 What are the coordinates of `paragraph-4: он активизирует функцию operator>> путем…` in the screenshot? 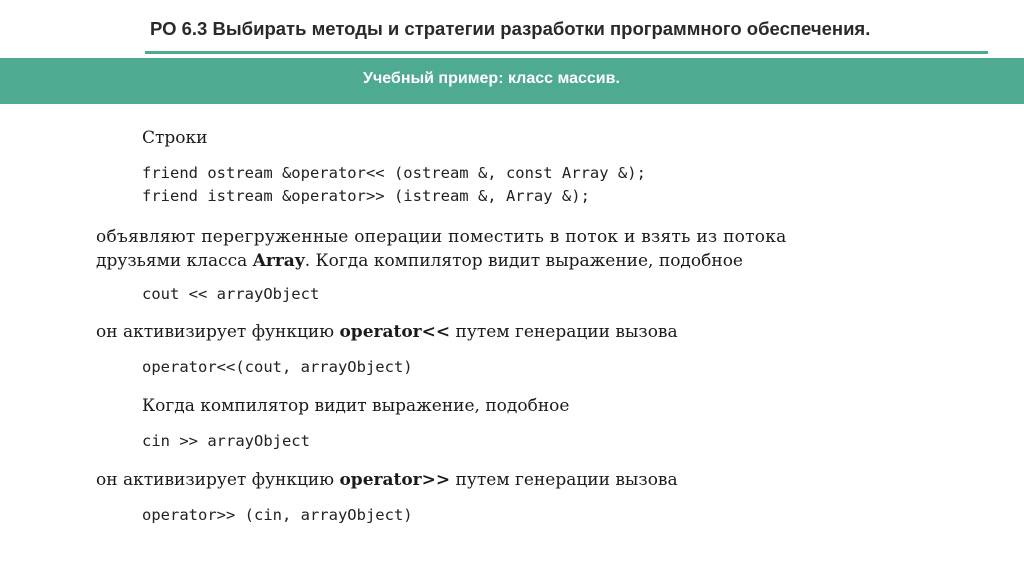 It's located at (387, 480).